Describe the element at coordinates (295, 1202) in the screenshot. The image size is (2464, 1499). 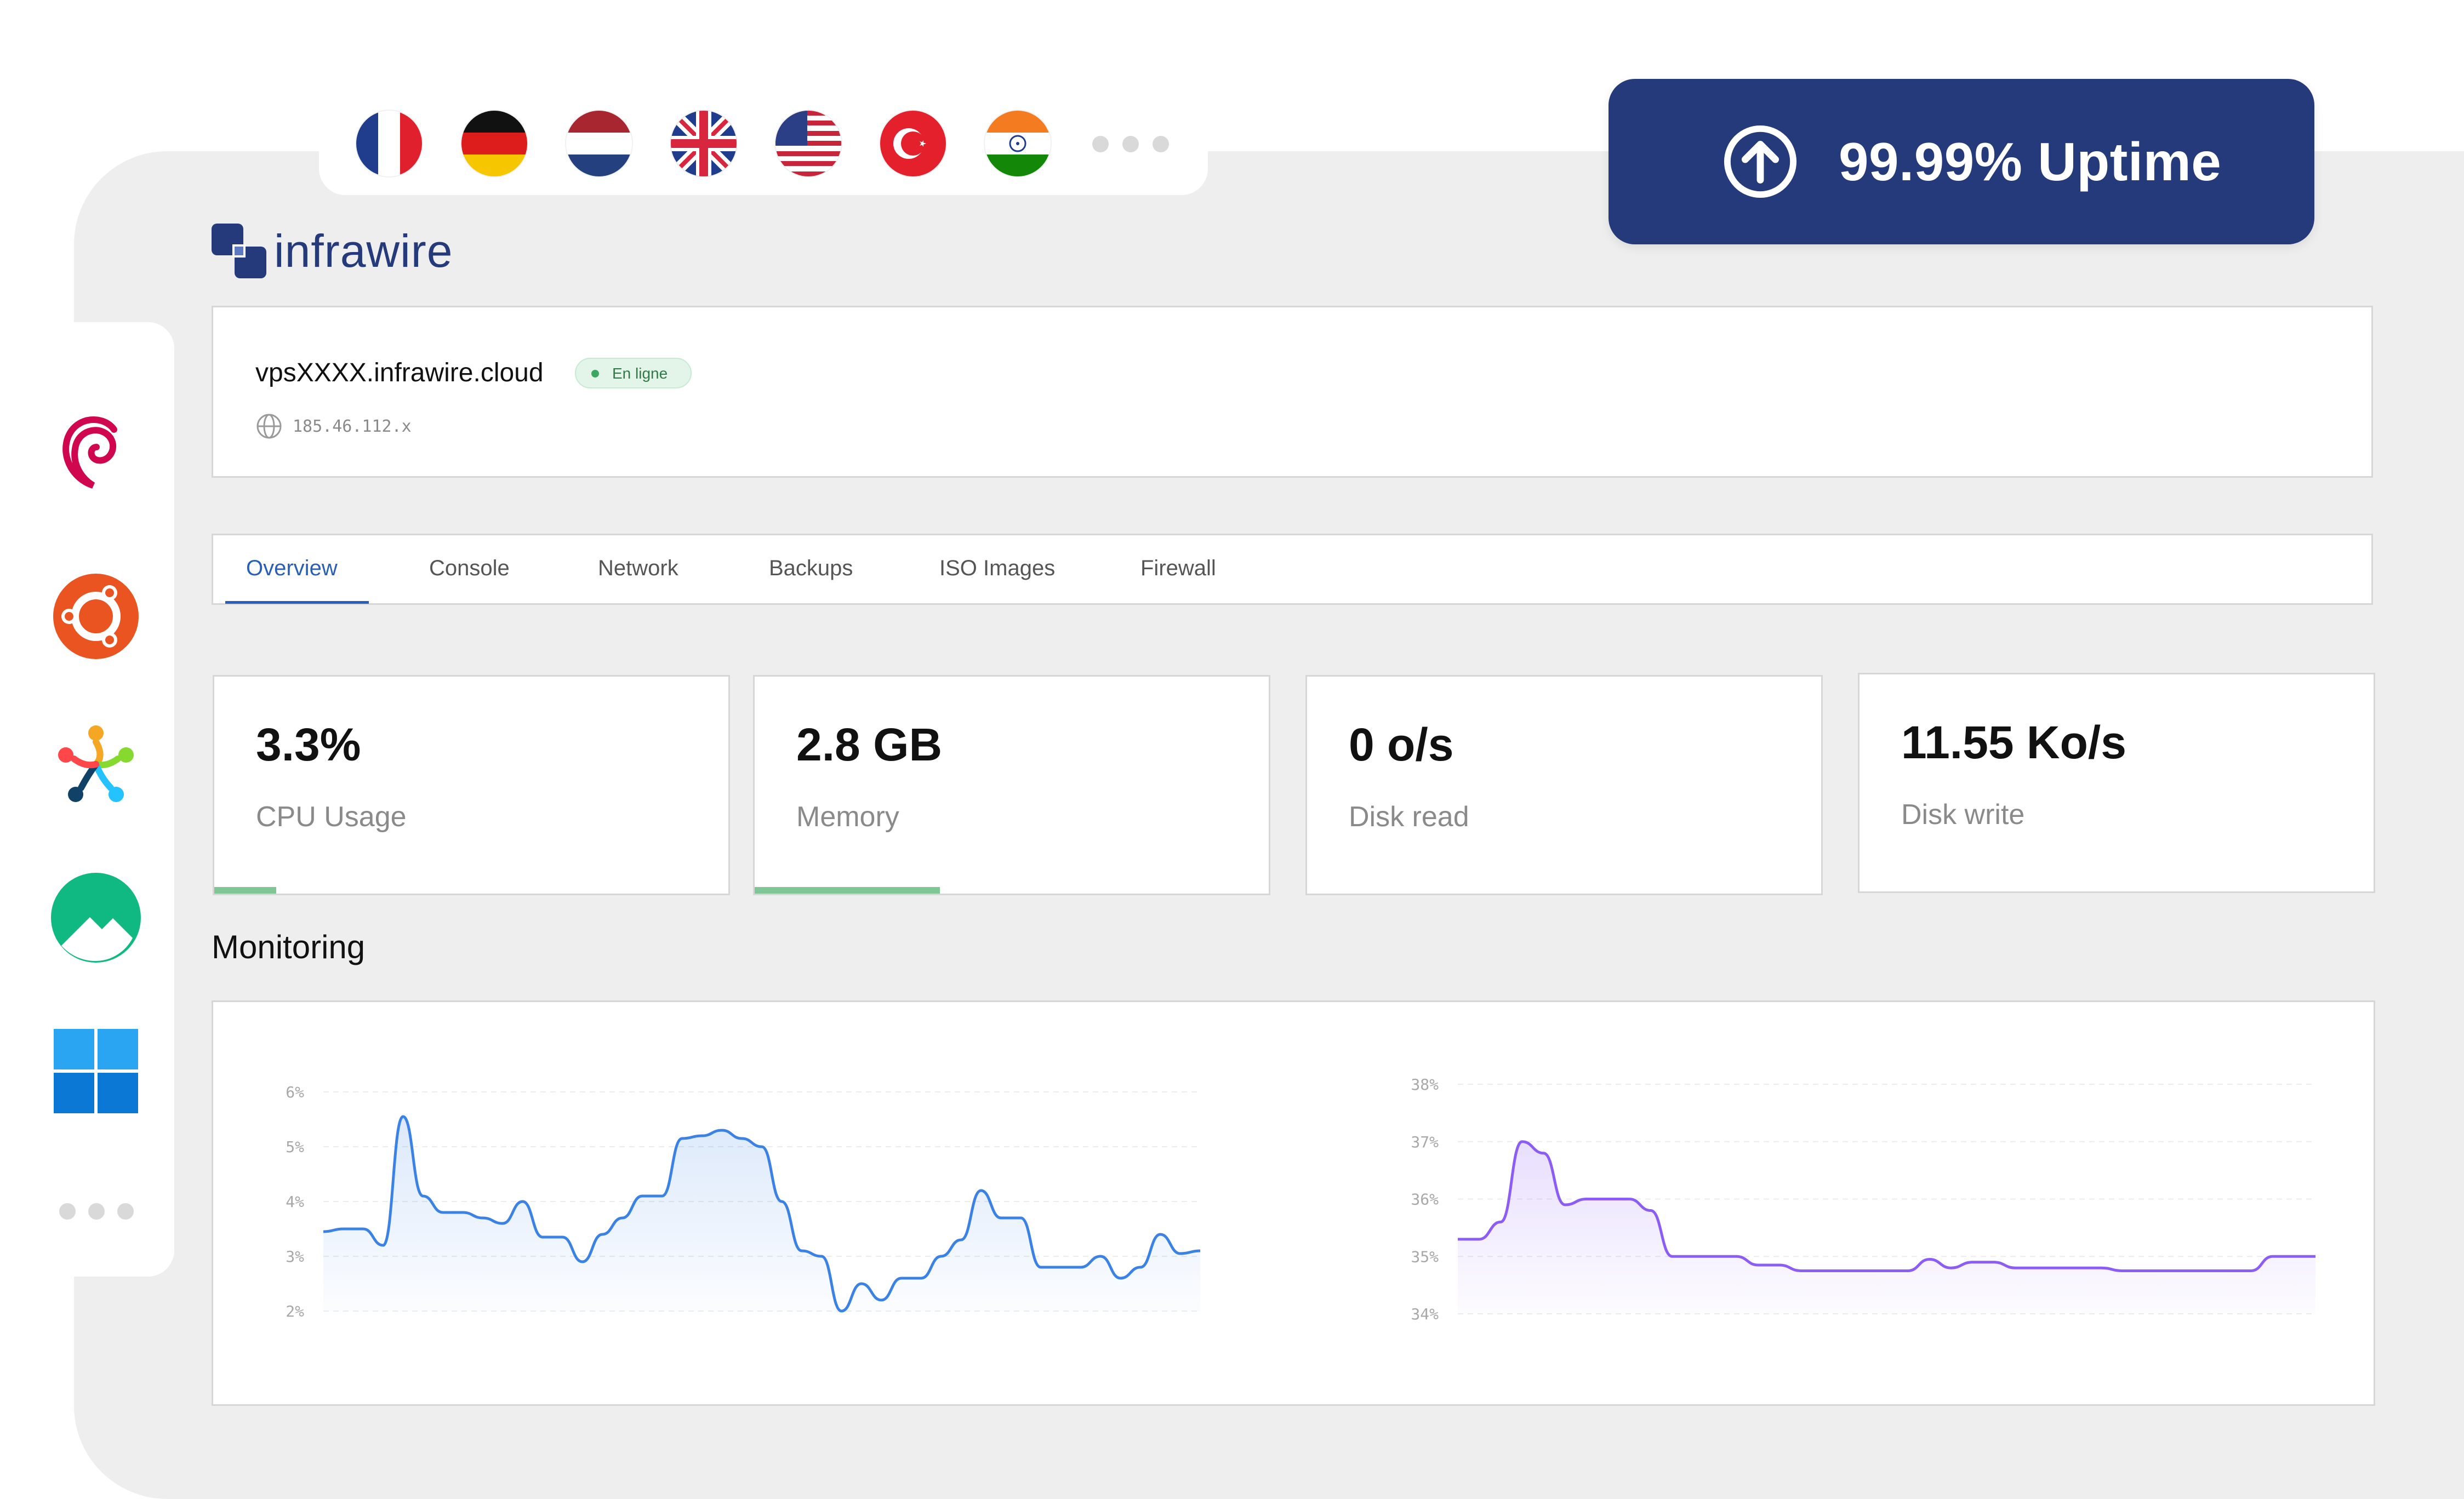
I see `cpu-y-tick-label: 4%` at that location.